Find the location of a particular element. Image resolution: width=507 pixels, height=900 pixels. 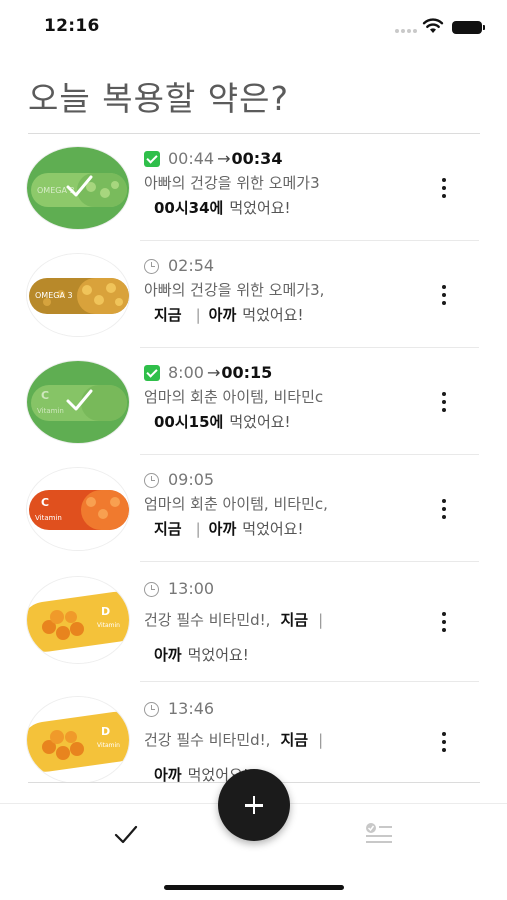

medication-row: D Vitamin 13:46 건강 필수 비타민d!, 지금 | 아까 먹었어요! is located at coordinates (253, 732).